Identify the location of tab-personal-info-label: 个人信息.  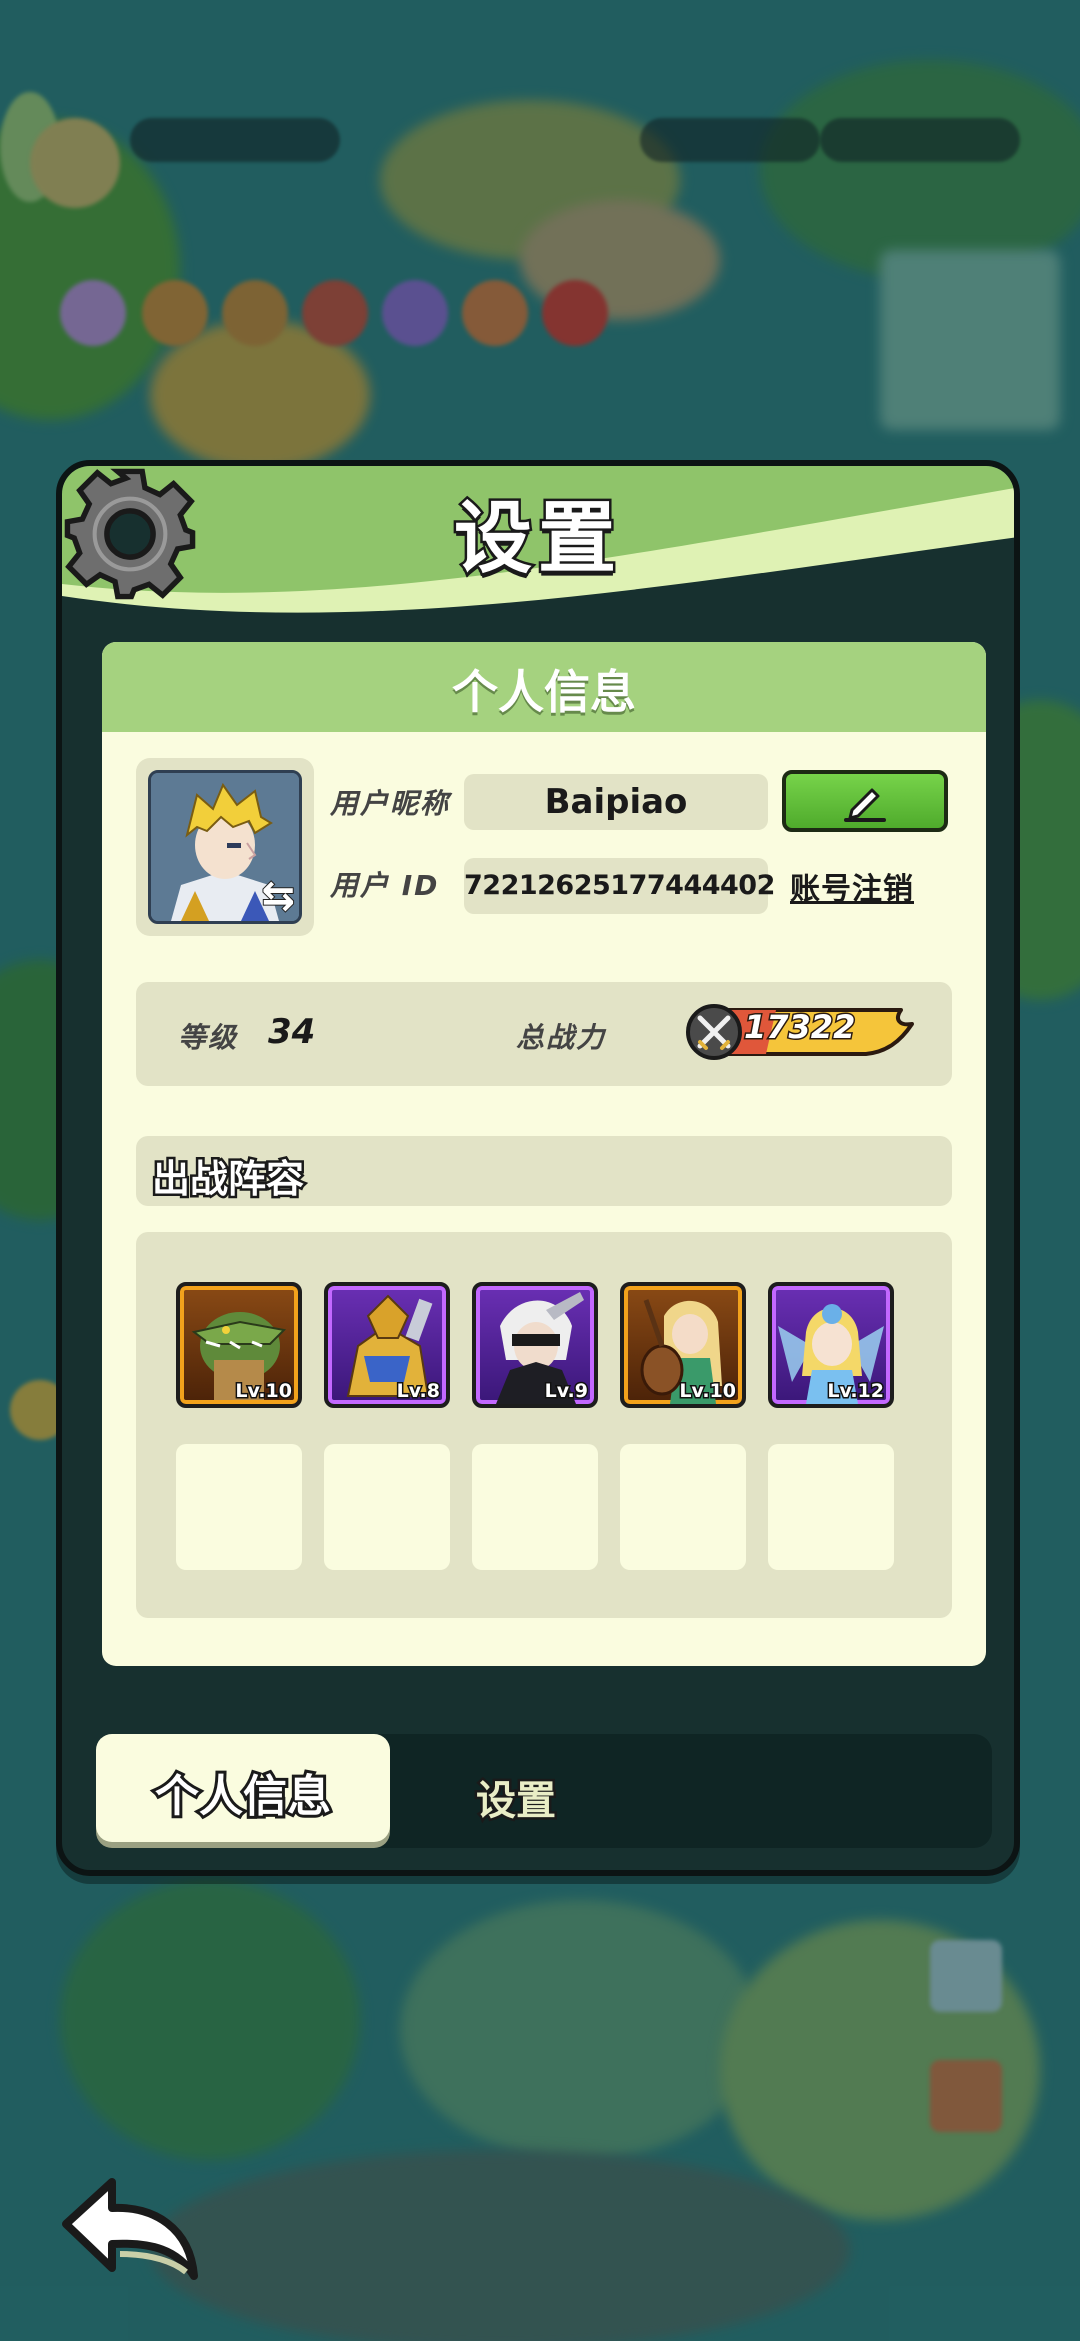
(243, 1796).